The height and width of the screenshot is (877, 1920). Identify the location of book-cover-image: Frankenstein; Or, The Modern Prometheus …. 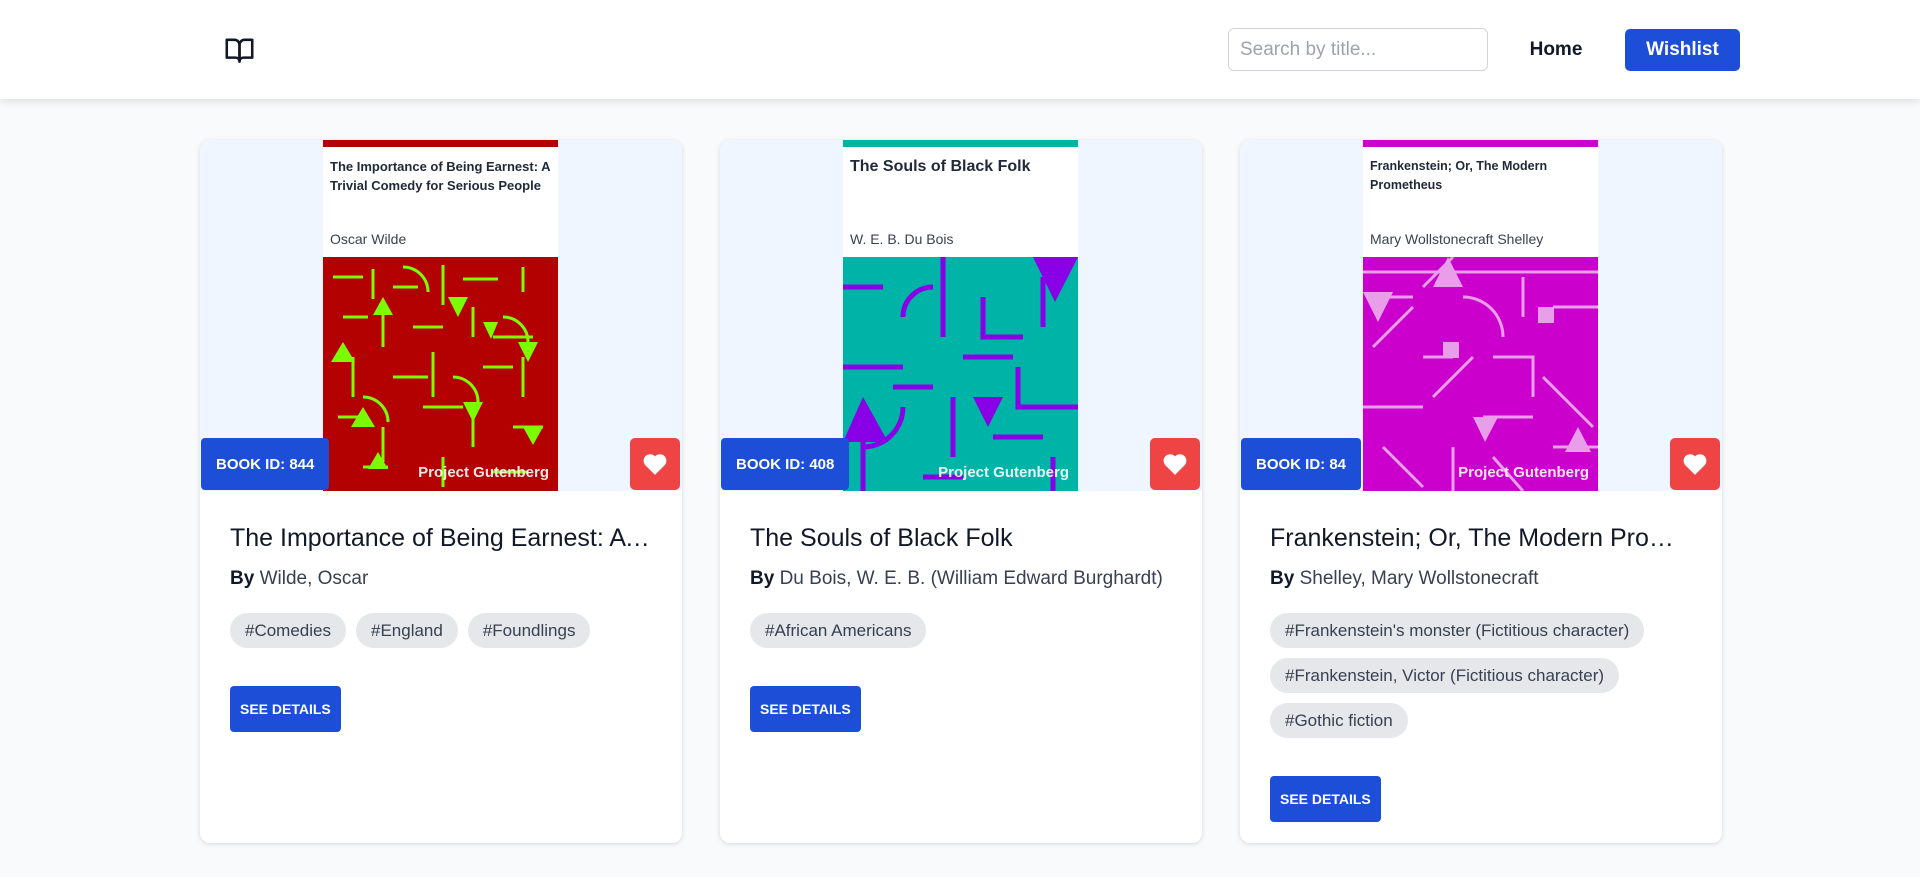
(1480, 315).